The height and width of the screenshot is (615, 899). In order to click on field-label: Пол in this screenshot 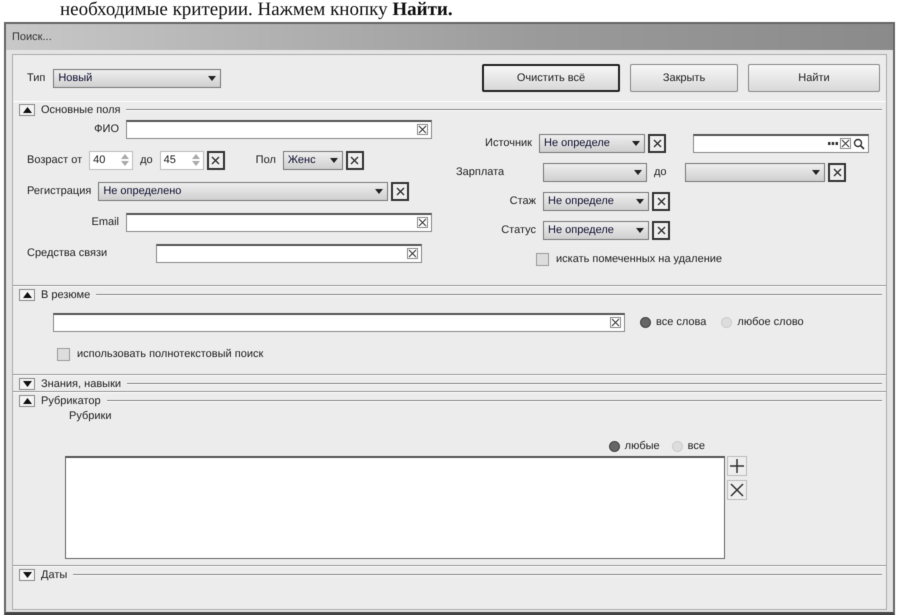, I will do `click(265, 160)`.